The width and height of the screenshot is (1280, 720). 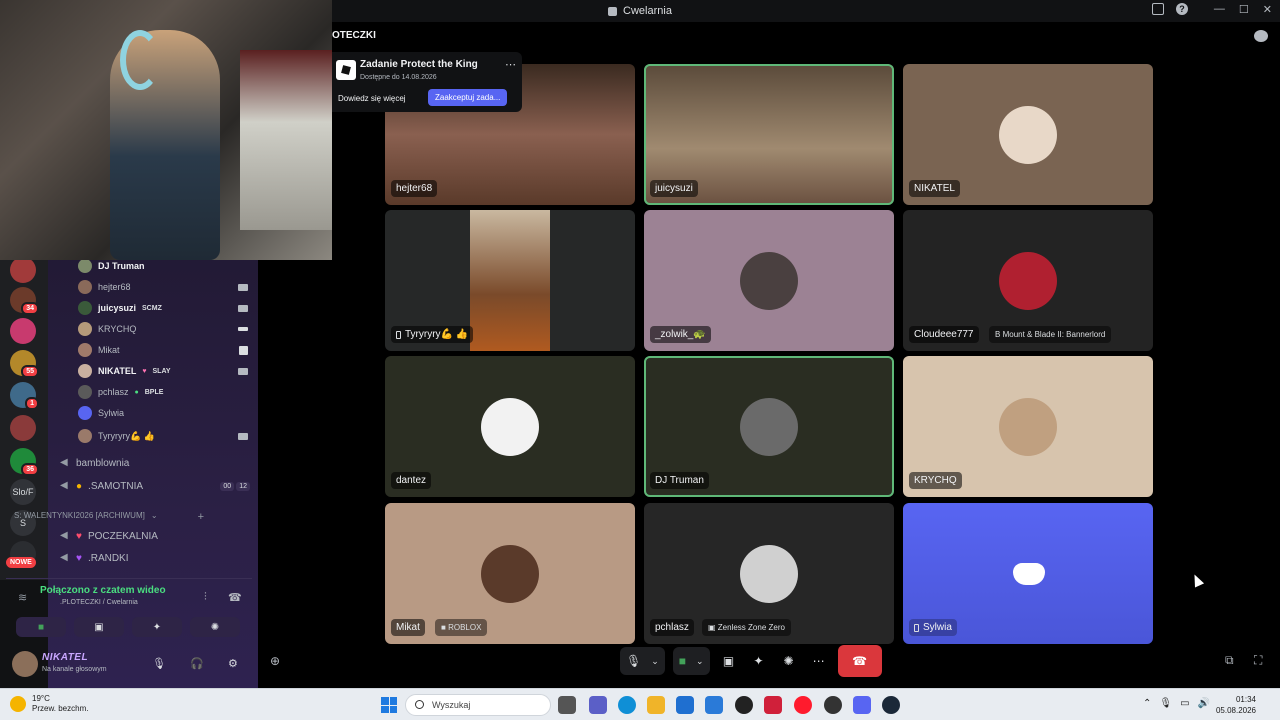 I want to click on clock-time: 01:34, so click(x=1245, y=699).